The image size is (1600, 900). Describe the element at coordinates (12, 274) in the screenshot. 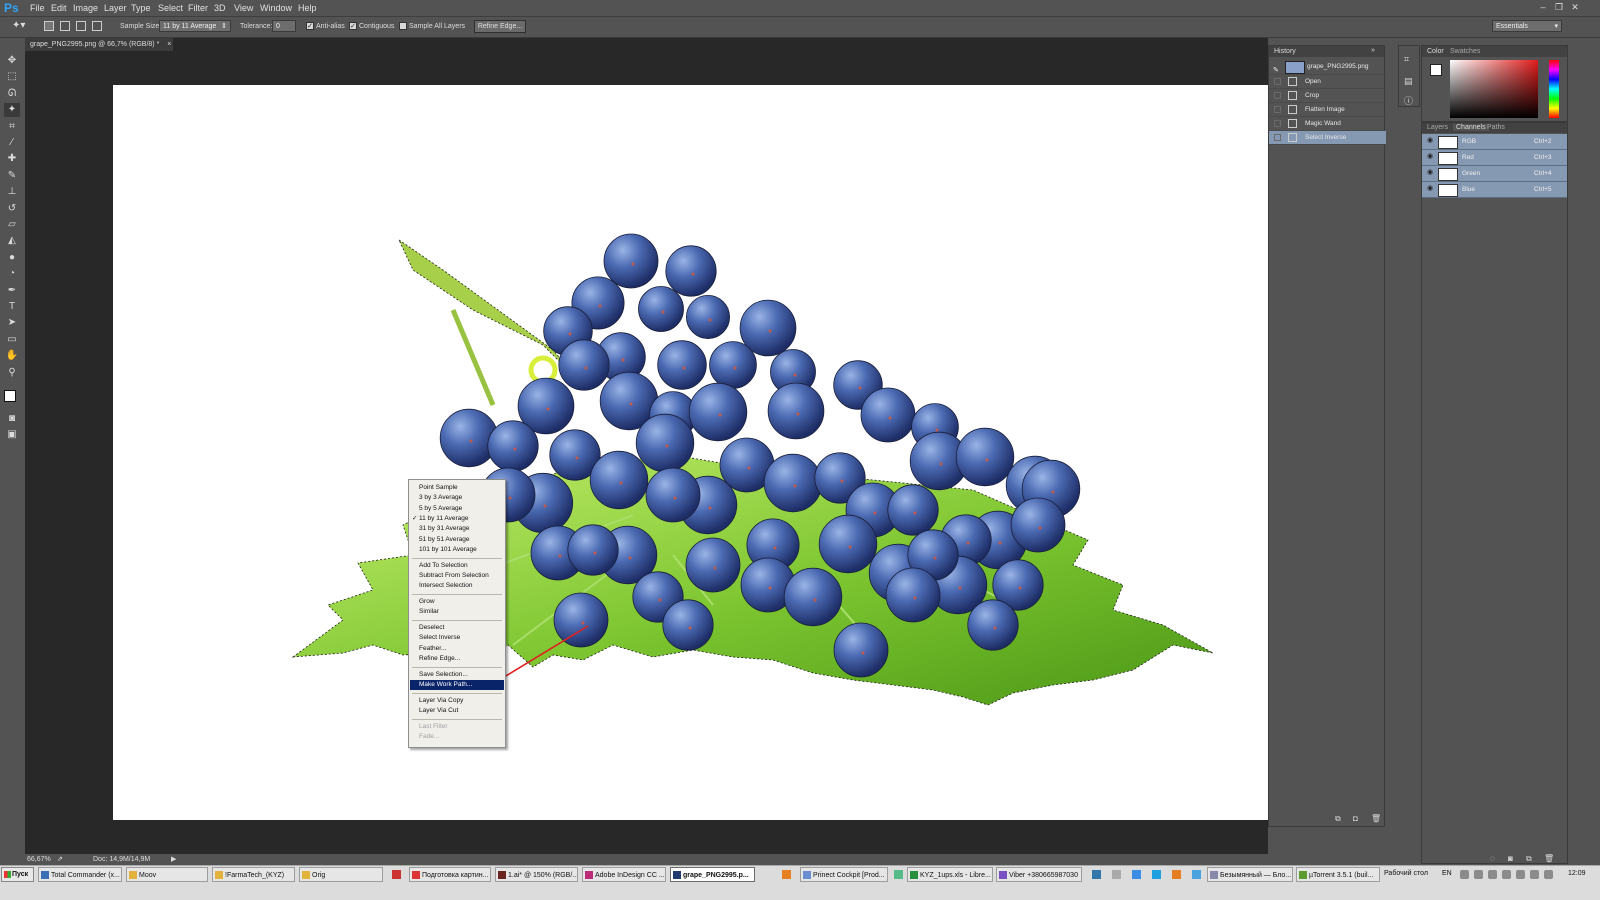

I see `dodge-tool-icon: ◔` at that location.